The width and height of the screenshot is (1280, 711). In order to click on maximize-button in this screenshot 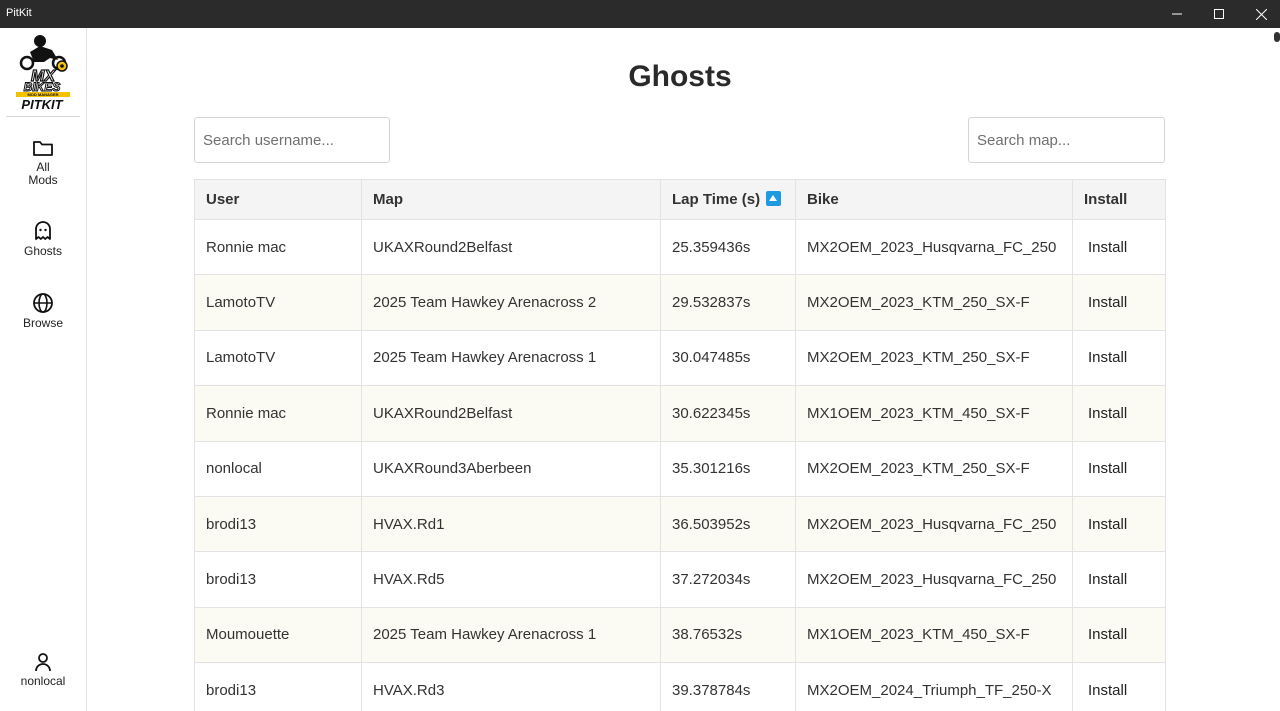, I will do `click(1219, 14)`.